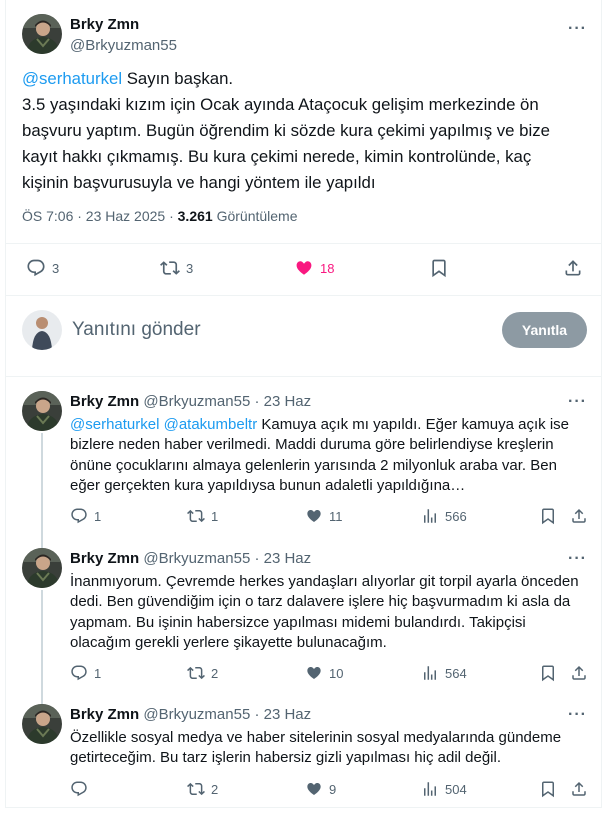  What do you see at coordinates (255, 216) in the screenshot?
I see `view-label: Görüntüleme` at bounding box center [255, 216].